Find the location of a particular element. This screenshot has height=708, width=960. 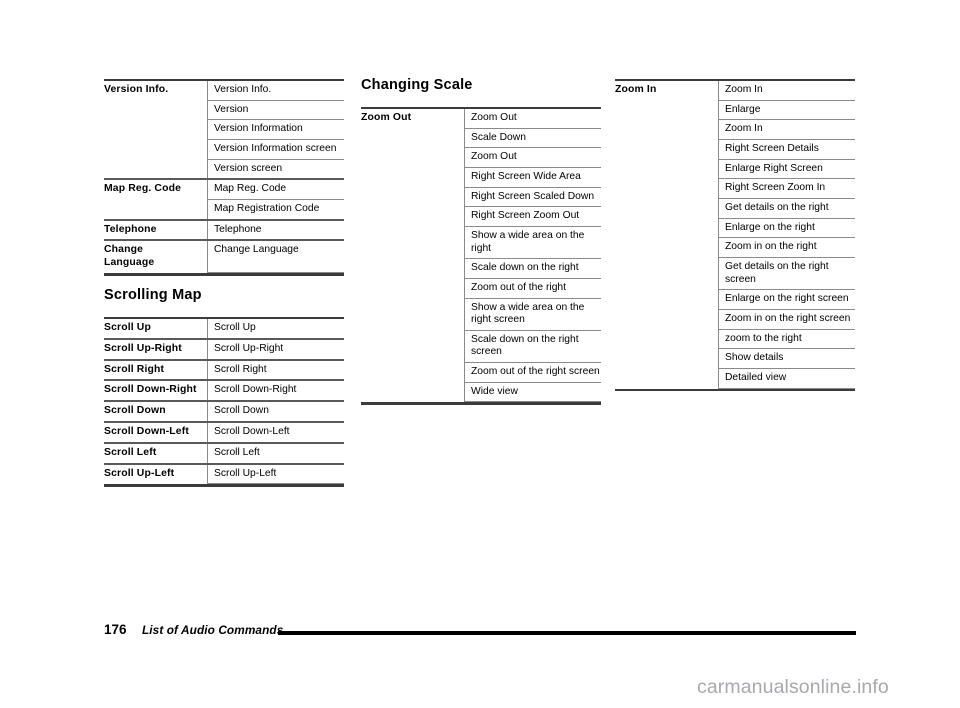

command-phrase: Scroll Down-Left is located at coordinates (275, 432).